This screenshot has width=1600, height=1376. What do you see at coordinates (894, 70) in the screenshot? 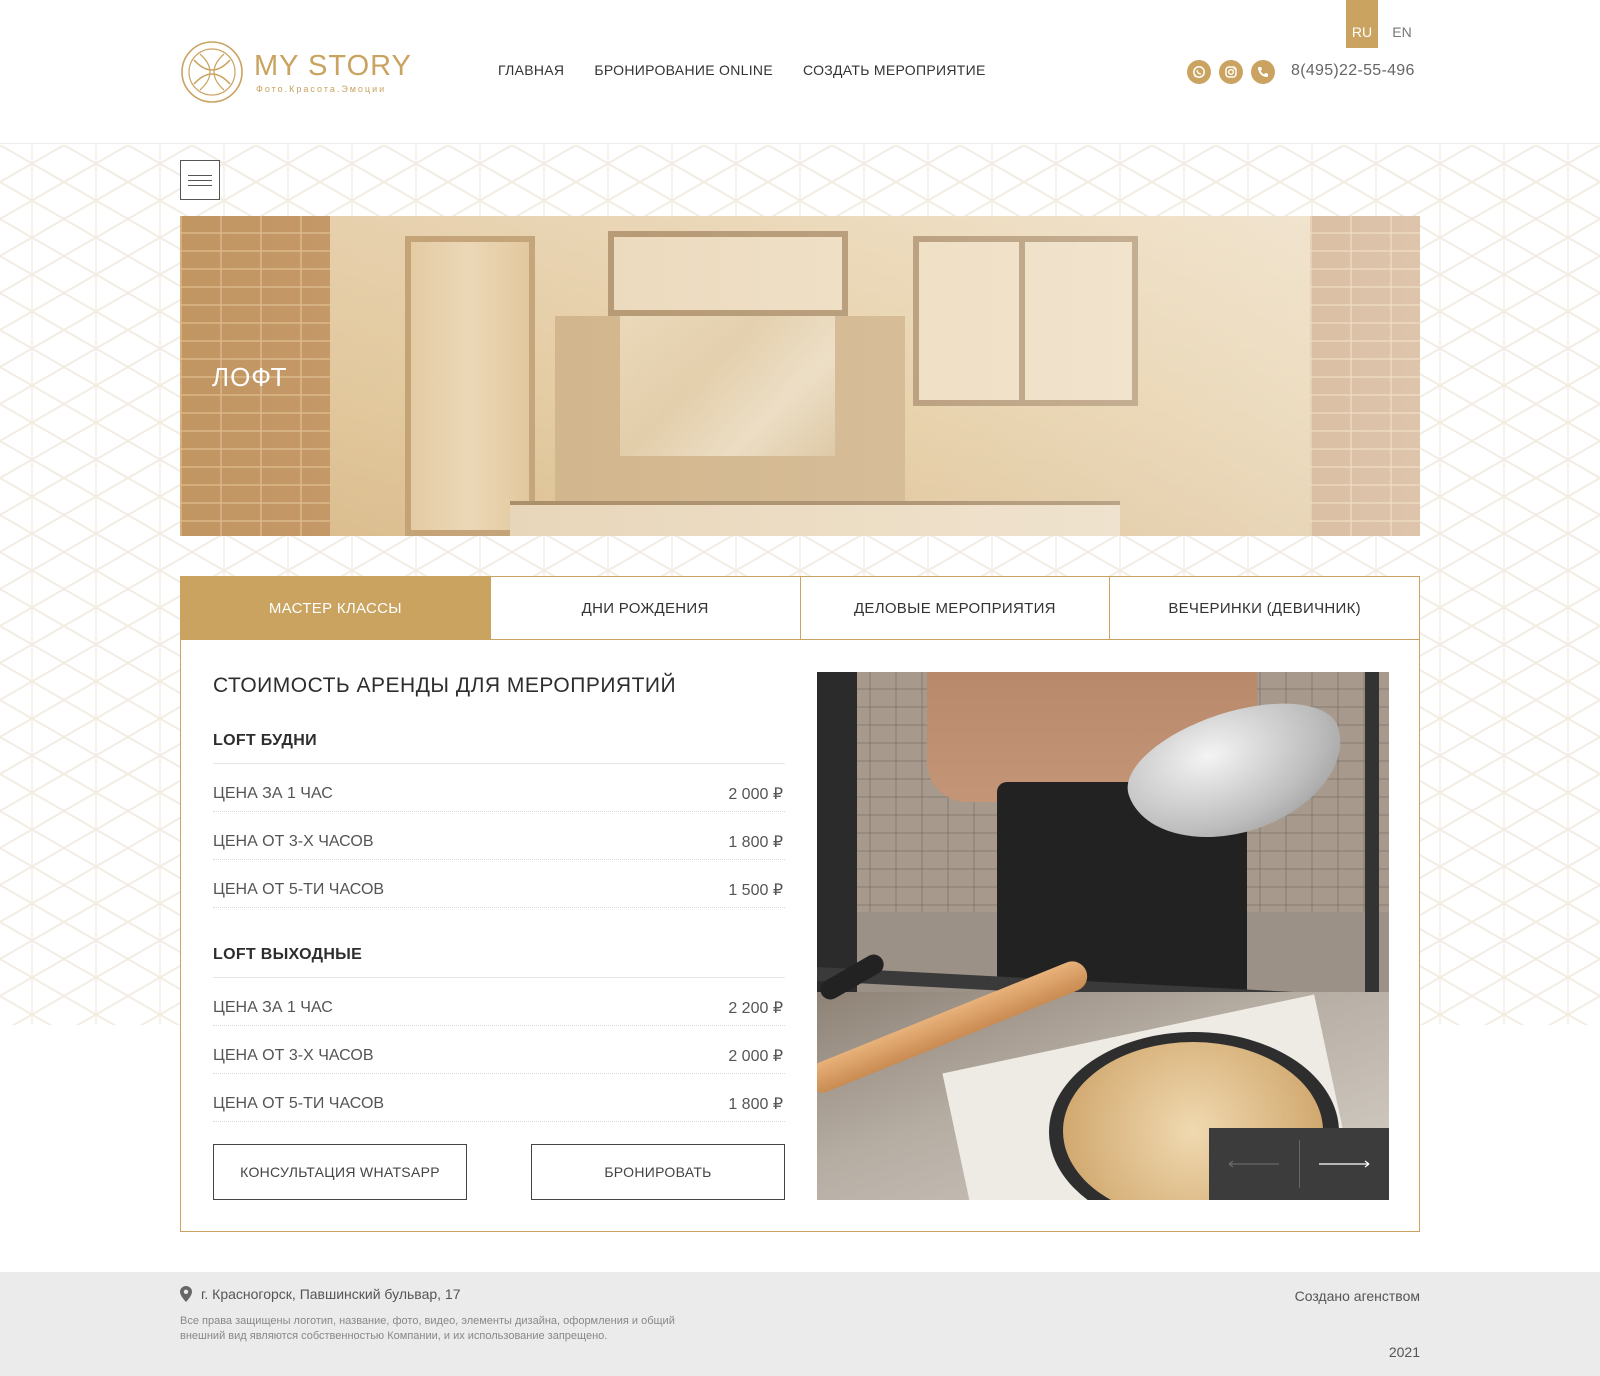
I see `nav-item-create-event: СОЗДАТЬ МЕРОПРИЯТИЕ` at bounding box center [894, 70].